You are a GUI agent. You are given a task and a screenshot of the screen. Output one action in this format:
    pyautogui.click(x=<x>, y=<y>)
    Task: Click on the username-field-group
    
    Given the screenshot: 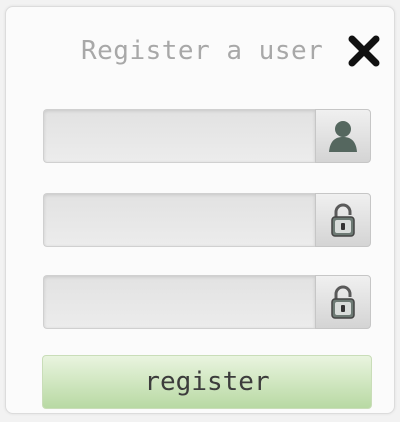 What is the action you would take?
    pyautogui.click(x=207, y=136)
    